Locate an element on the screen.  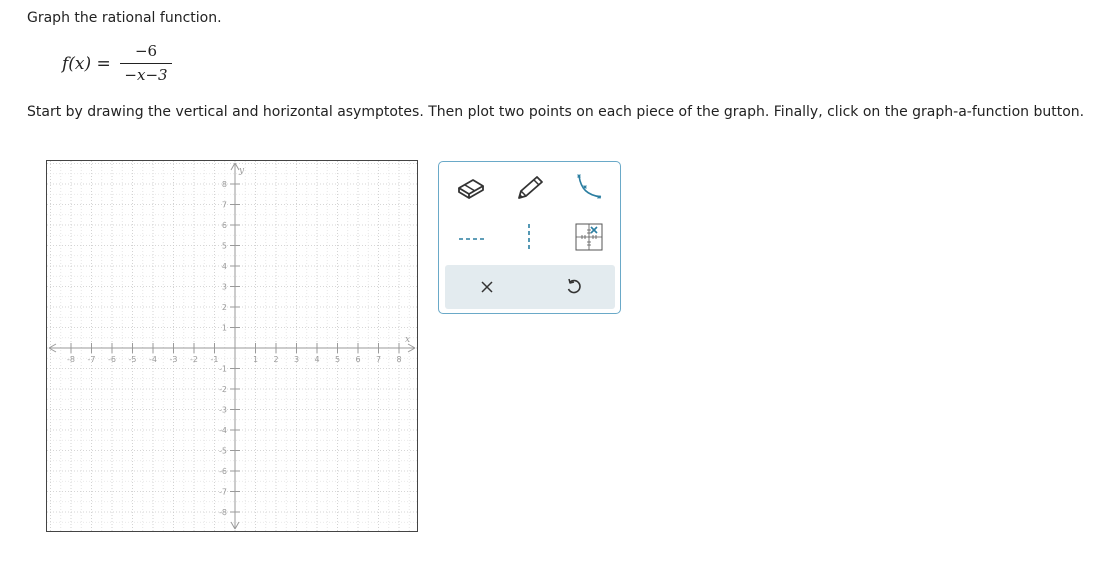
graph-function-icon is located at coordinates (589, 237).